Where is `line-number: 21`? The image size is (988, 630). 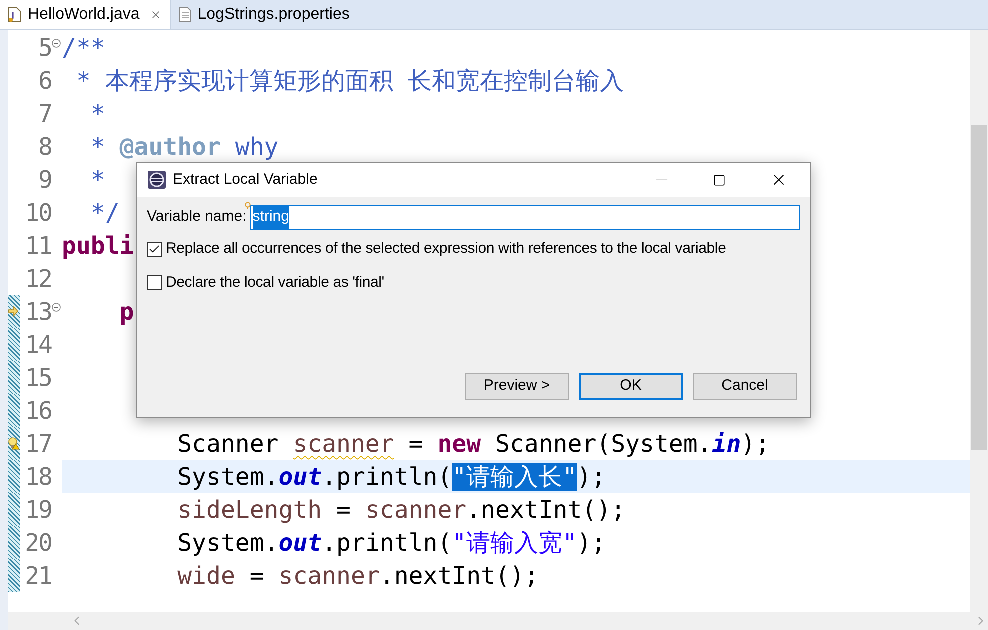 line-number: 21 is located at coordinates (38, 576).